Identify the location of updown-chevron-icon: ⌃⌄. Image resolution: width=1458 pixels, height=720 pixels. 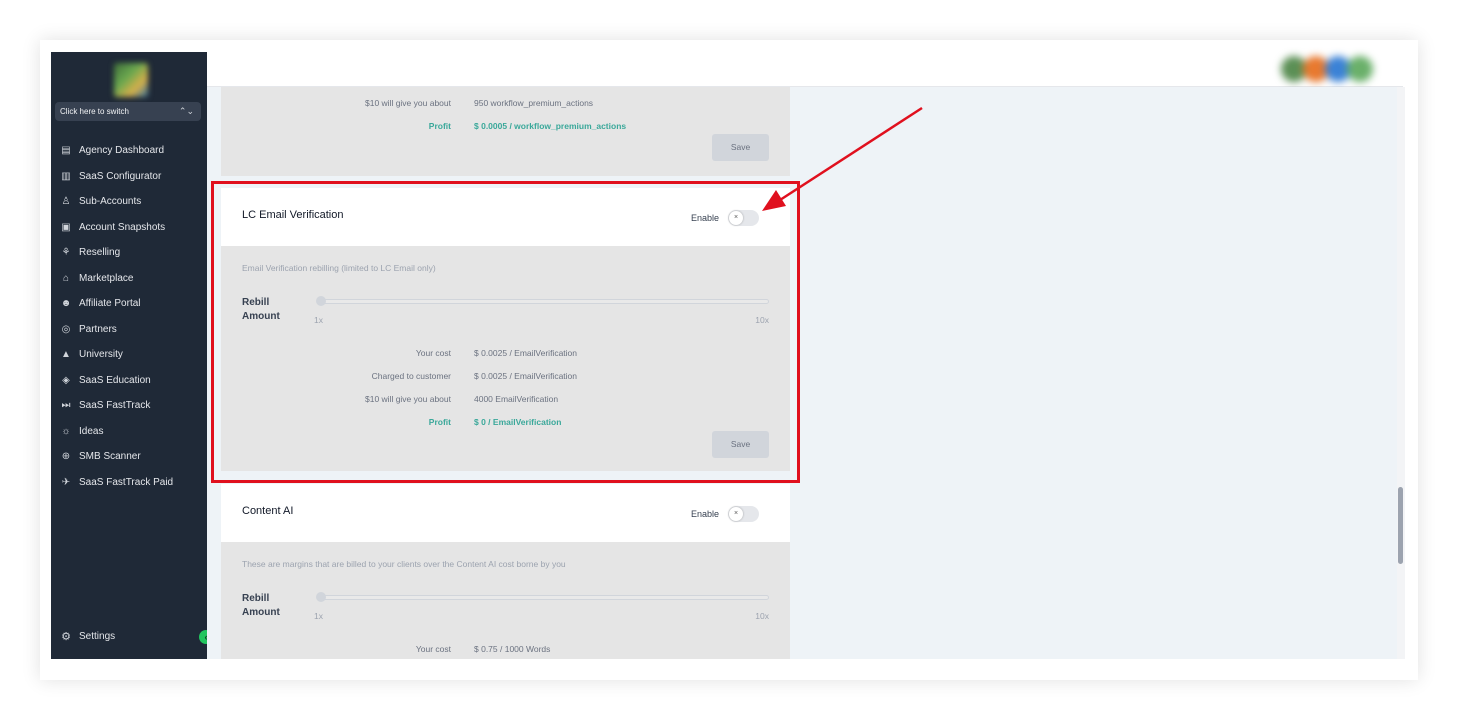
(186, 111).